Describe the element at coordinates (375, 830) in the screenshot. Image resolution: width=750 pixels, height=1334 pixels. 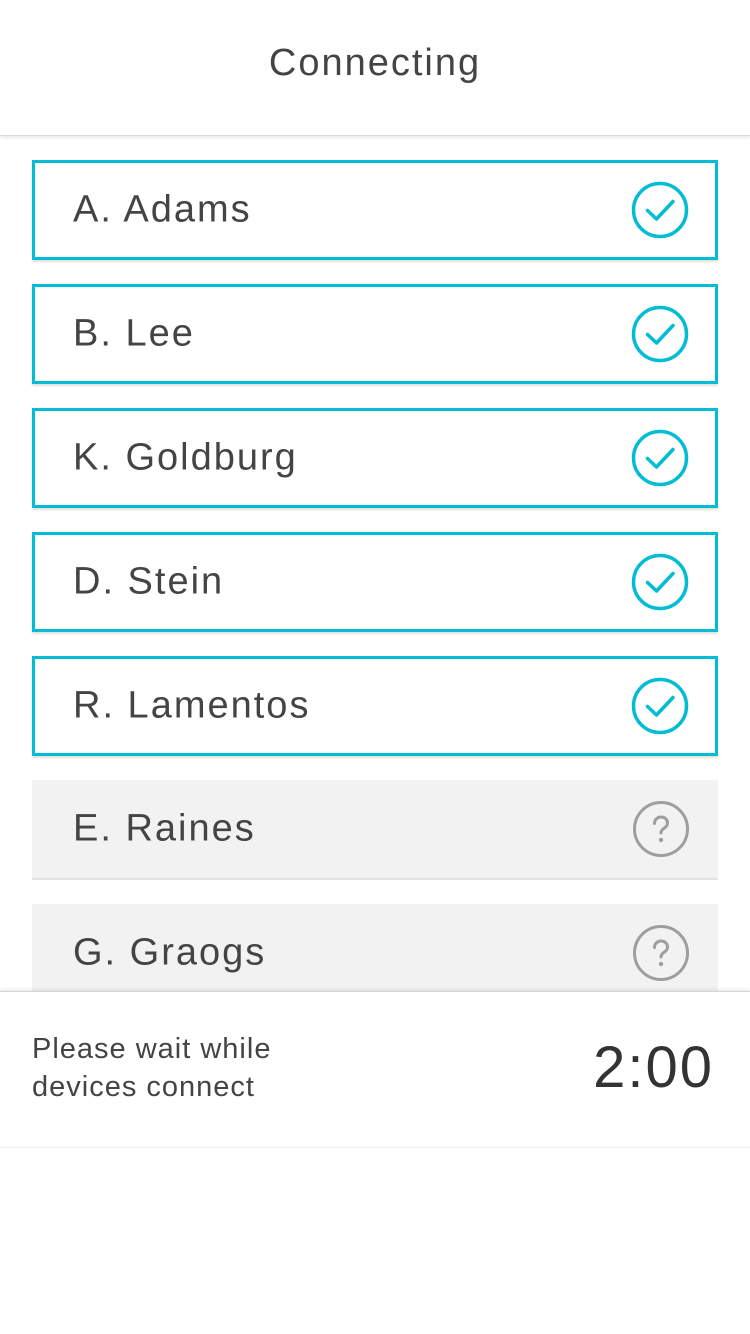
I see `device-item-e-raines: E. Raines` at that location.